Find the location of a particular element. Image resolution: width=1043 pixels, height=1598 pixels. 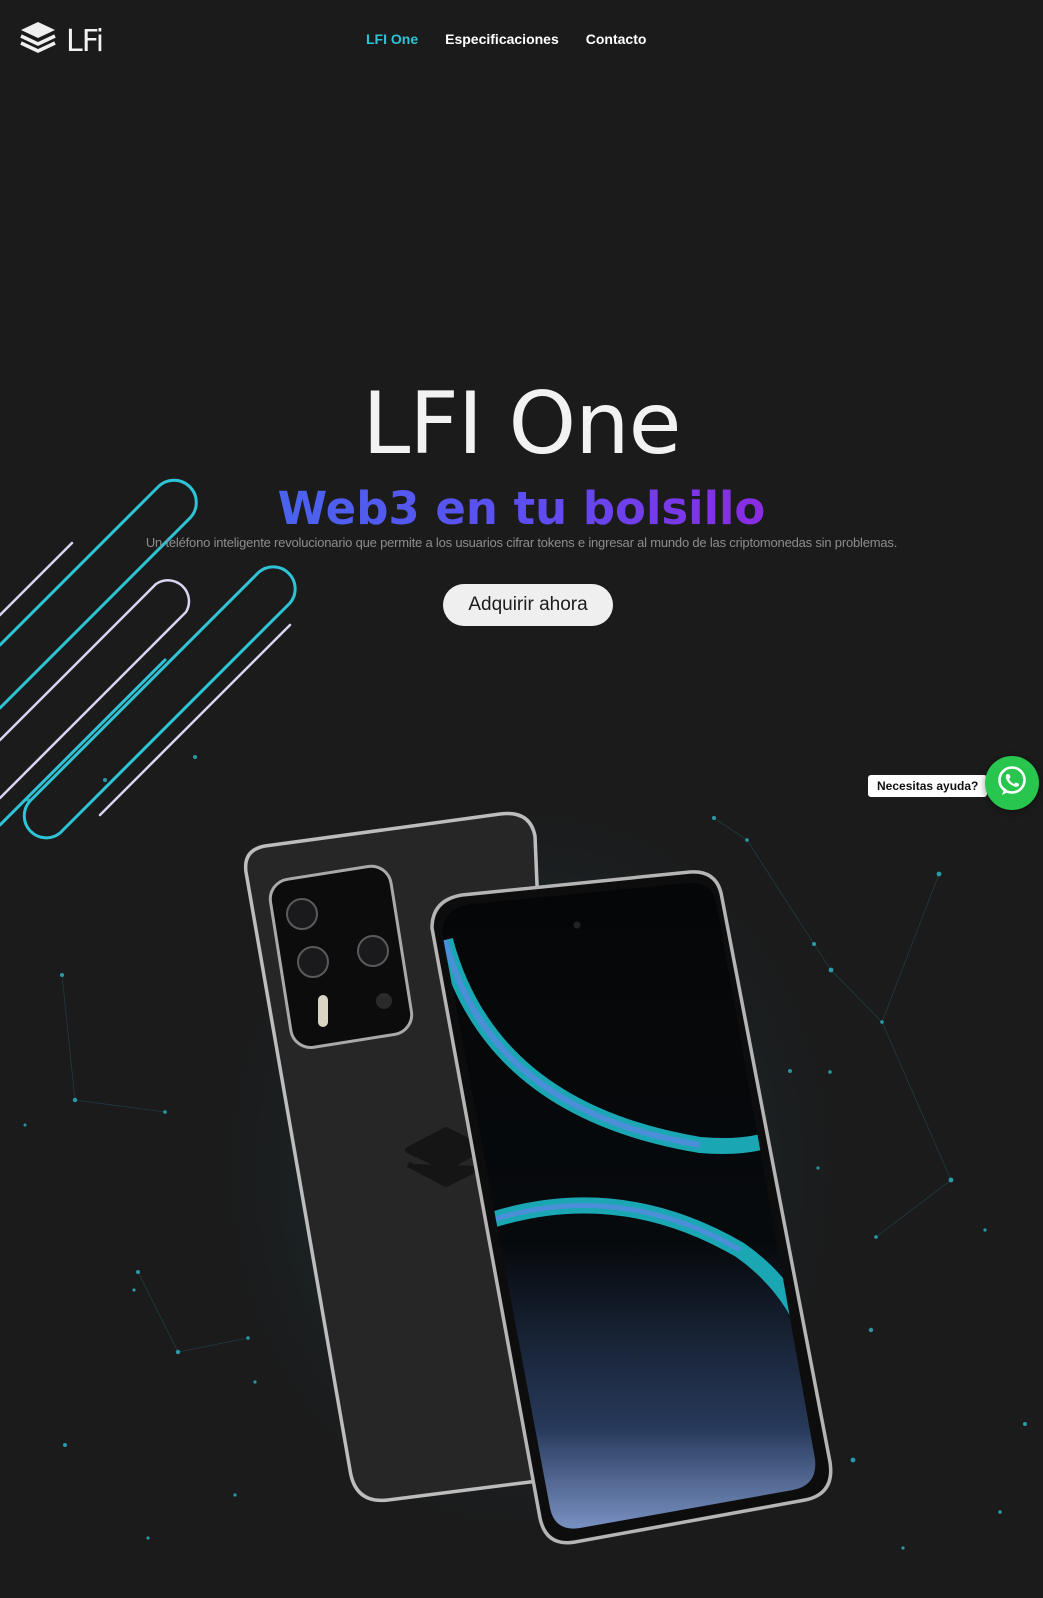

main-nav: LFI One Especificaciones Contacto is located at coordinates (506, 39).